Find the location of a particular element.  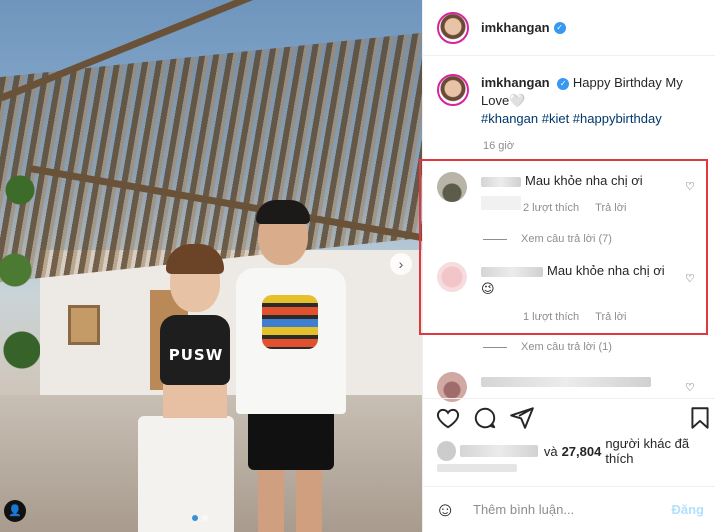

person-pants is located at coordinates (186, 474).